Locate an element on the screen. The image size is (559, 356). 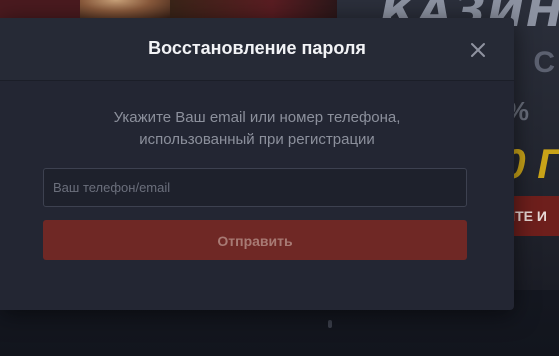
submit-button: Отправить is located at coordinates (255, 240).